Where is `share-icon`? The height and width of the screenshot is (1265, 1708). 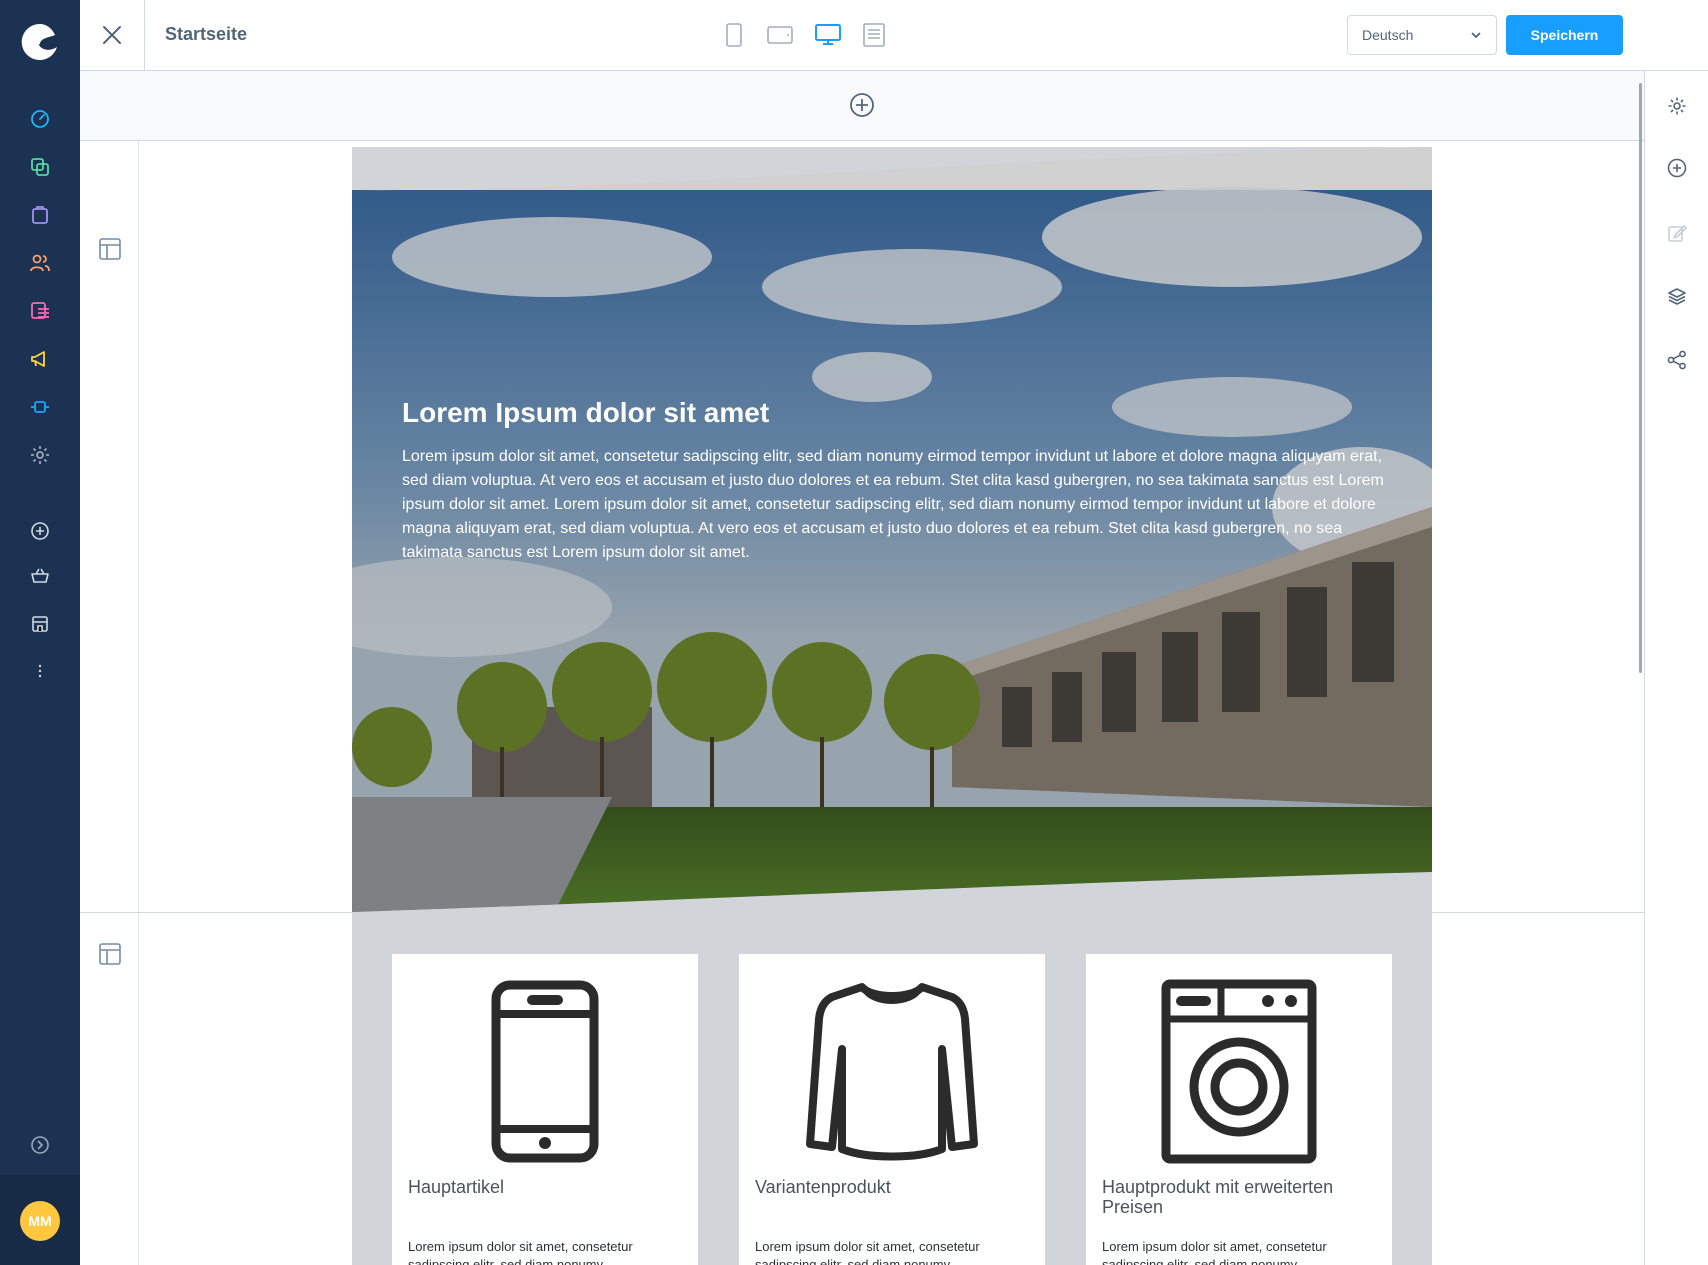
share-icon is located at coordinates (1677, 360).